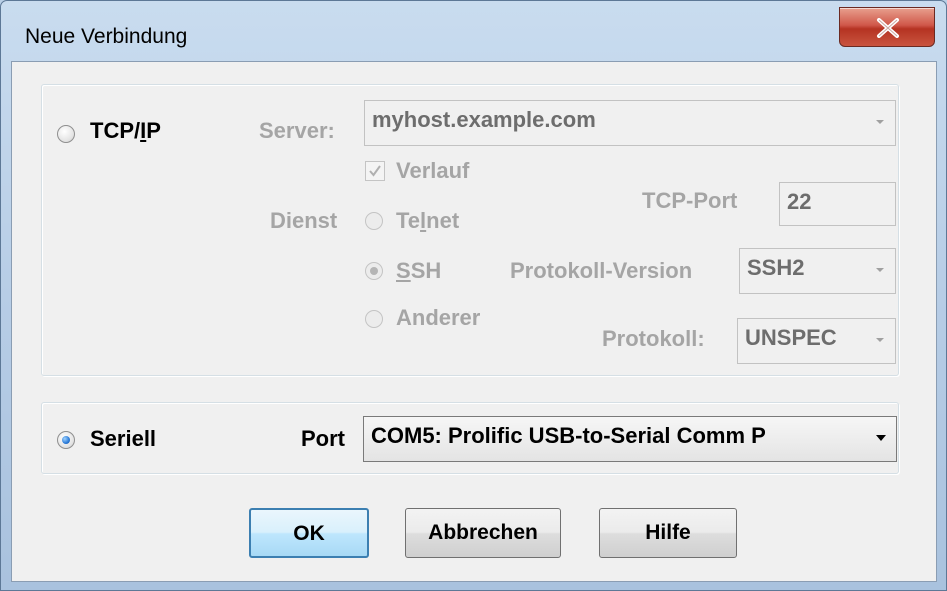 This screenshot has height=591, width=947. What do you see at coordinates (484, 119) in the screenshot?
I see `server-value: myhost.example.com` at bounding box center [484, 119].